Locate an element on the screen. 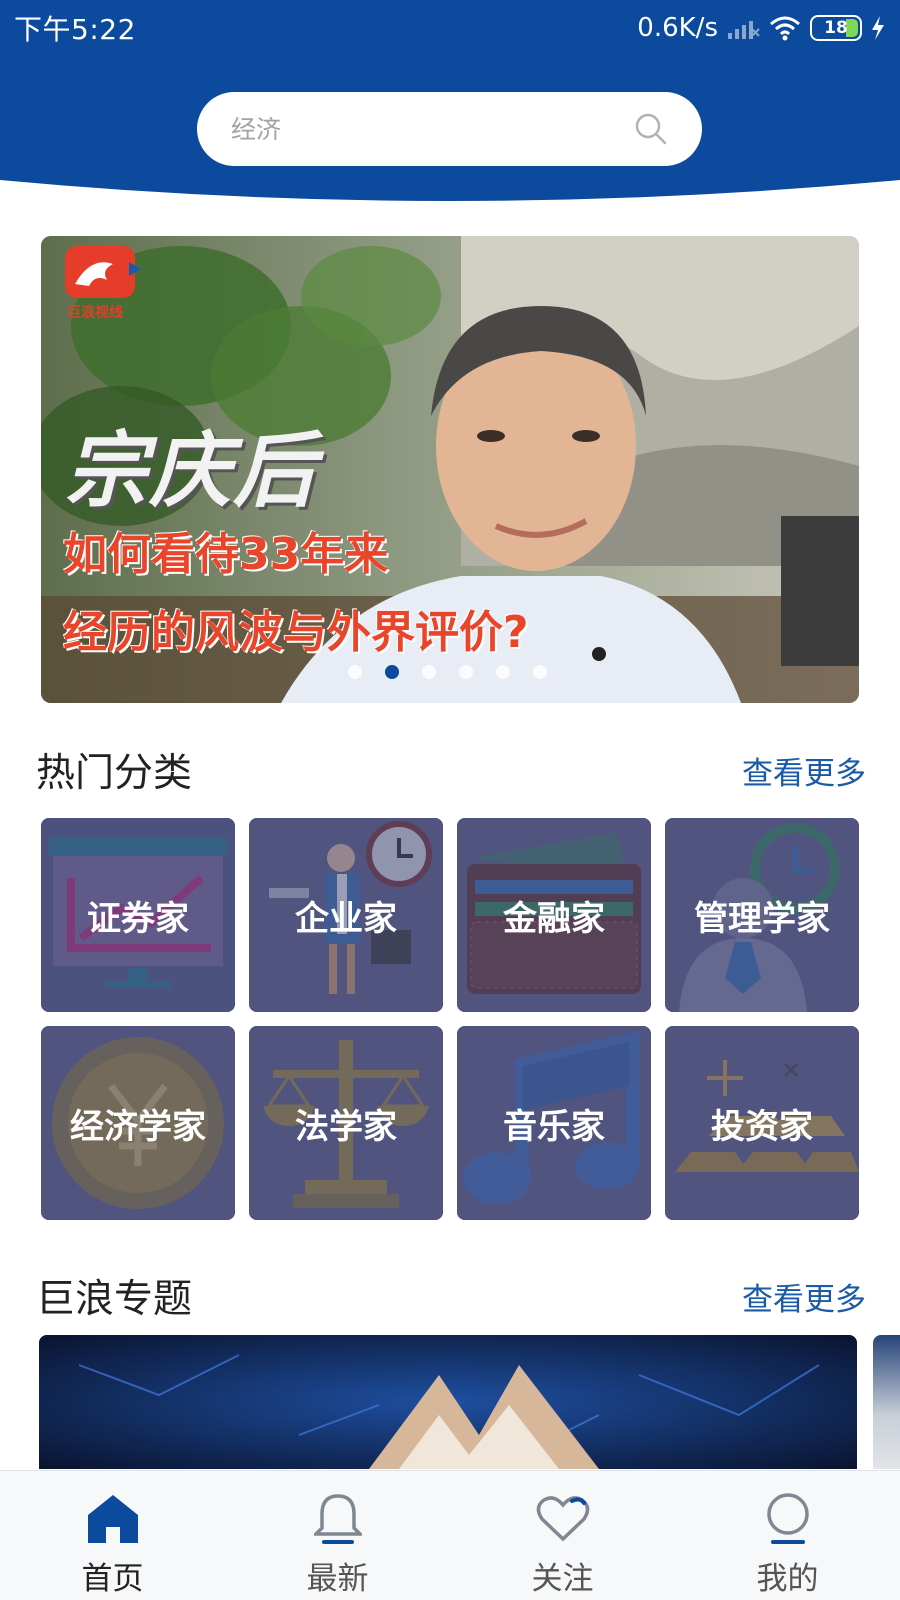 The width and height of the screenshot is (900, 1600). hot-categories-title: 热门分类 is located at coordinates (114, 773).